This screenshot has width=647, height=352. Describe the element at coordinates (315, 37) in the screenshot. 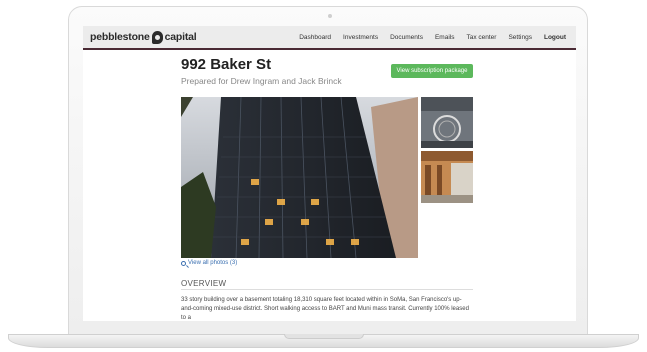

I see `nav-item-dashboard: Dashboard` at that location.